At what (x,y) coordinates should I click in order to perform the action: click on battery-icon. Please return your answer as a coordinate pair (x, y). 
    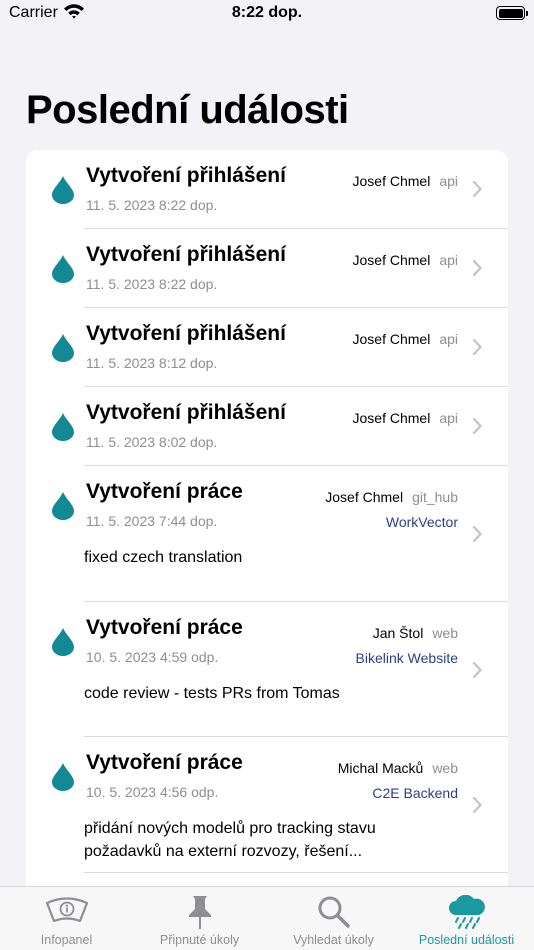
    Looking at the image, I should click on (512, 13).